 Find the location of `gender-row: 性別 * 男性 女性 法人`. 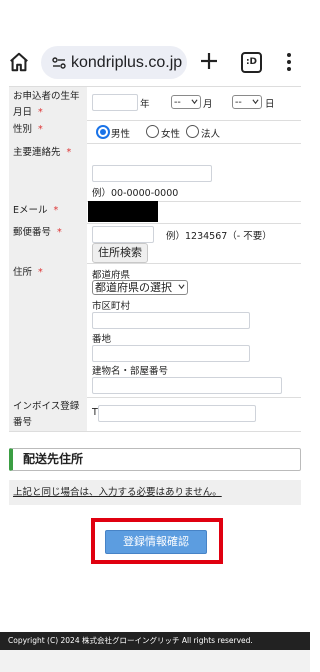

gender-row: 性別 * 男性 女性 法人 is located at coordinates (155, 132).